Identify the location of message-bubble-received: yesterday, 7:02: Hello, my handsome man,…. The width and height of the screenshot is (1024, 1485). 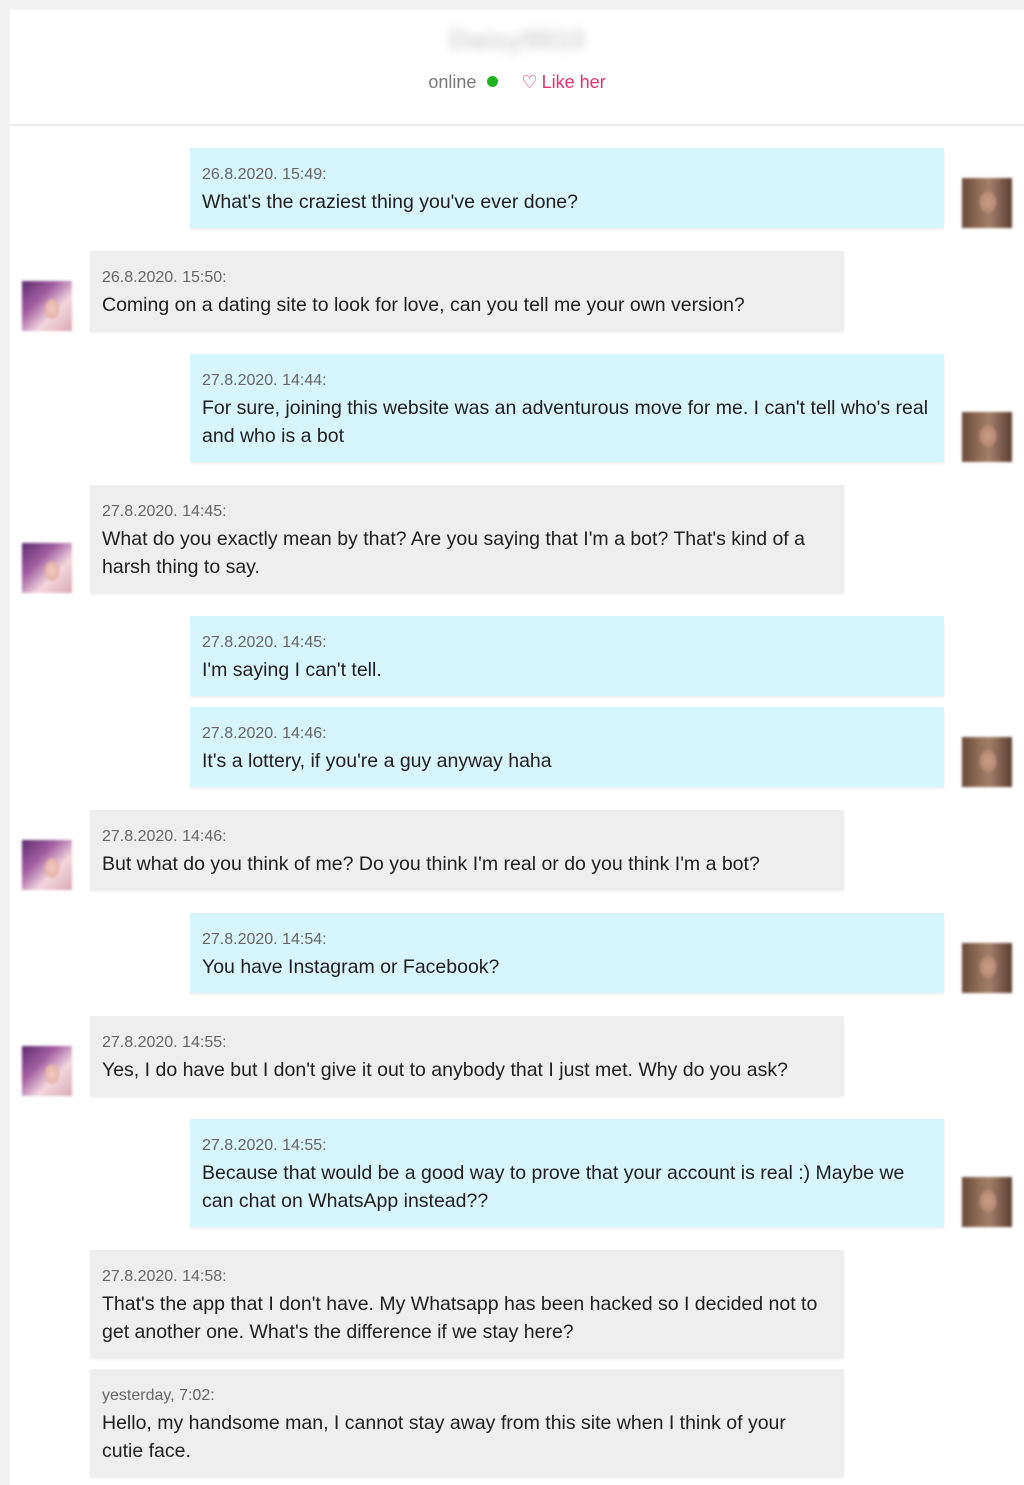
(467, 1423).